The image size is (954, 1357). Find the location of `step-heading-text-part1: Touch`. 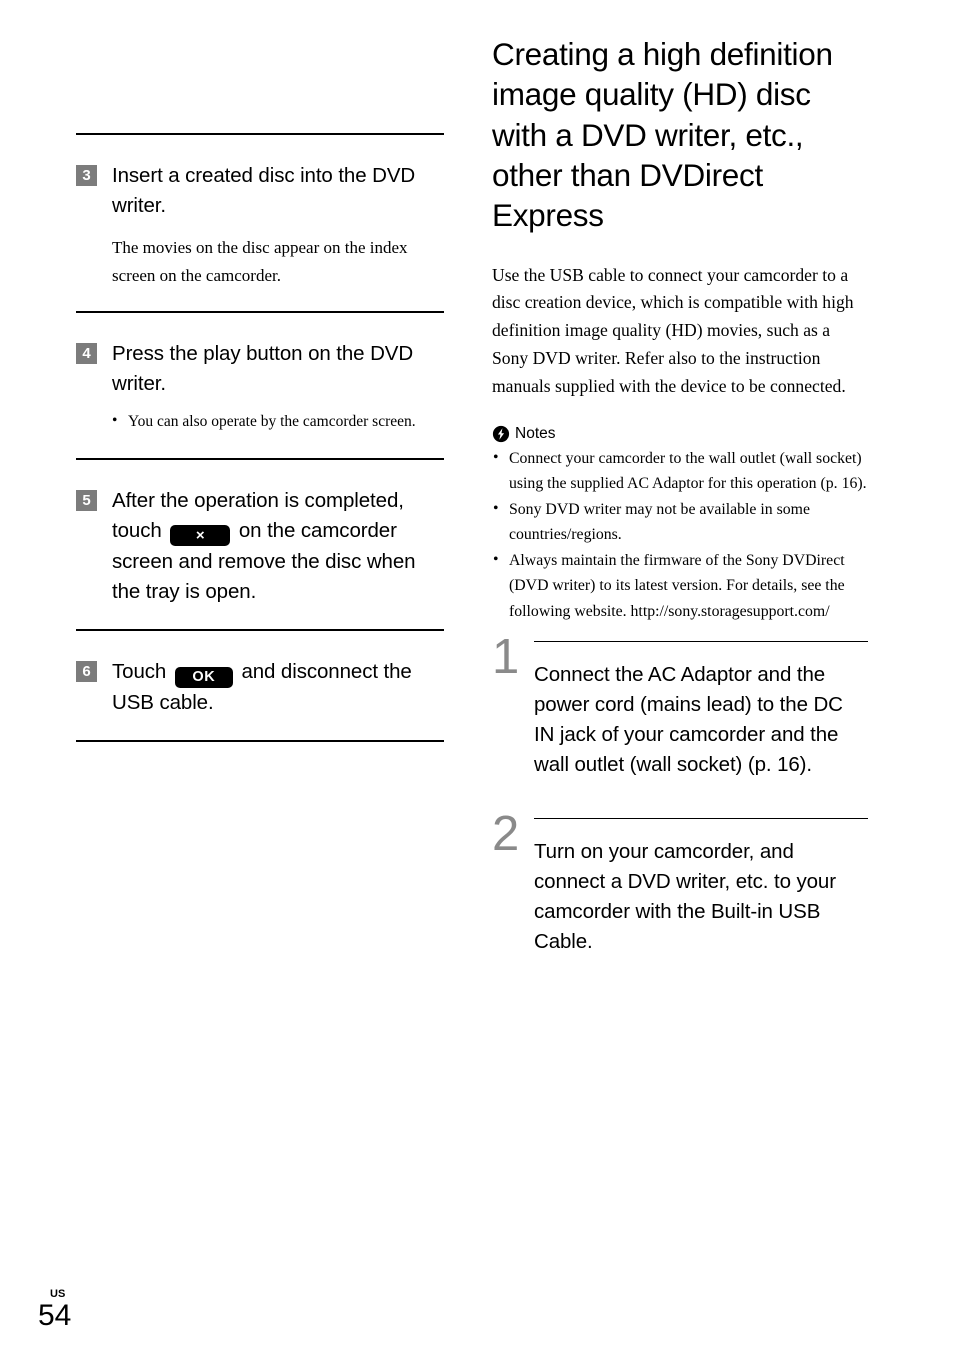

step-heading-text-part1: Touch is located at coordinates (139, 671).